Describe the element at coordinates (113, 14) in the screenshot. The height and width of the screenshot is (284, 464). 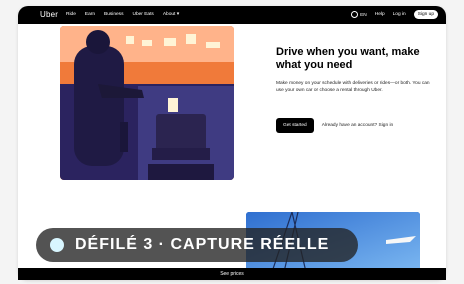
I see `nav-link-business: Business` at that location.